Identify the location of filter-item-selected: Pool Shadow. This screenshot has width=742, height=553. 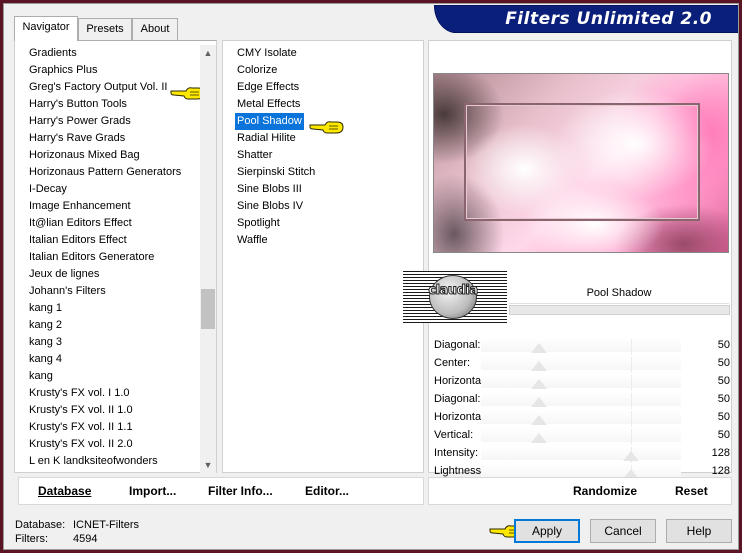
(269, 121).